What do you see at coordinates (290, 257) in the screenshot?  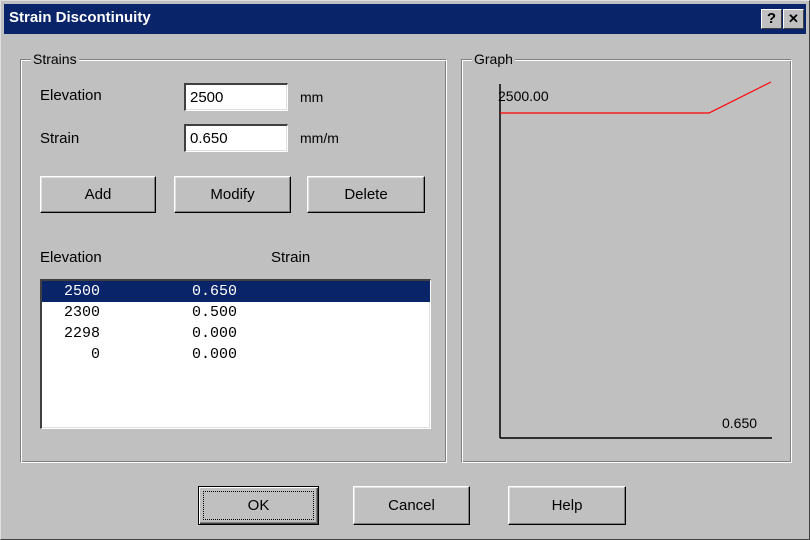 I see `column-header-strain: Strain` at bounding box center [290, 257].